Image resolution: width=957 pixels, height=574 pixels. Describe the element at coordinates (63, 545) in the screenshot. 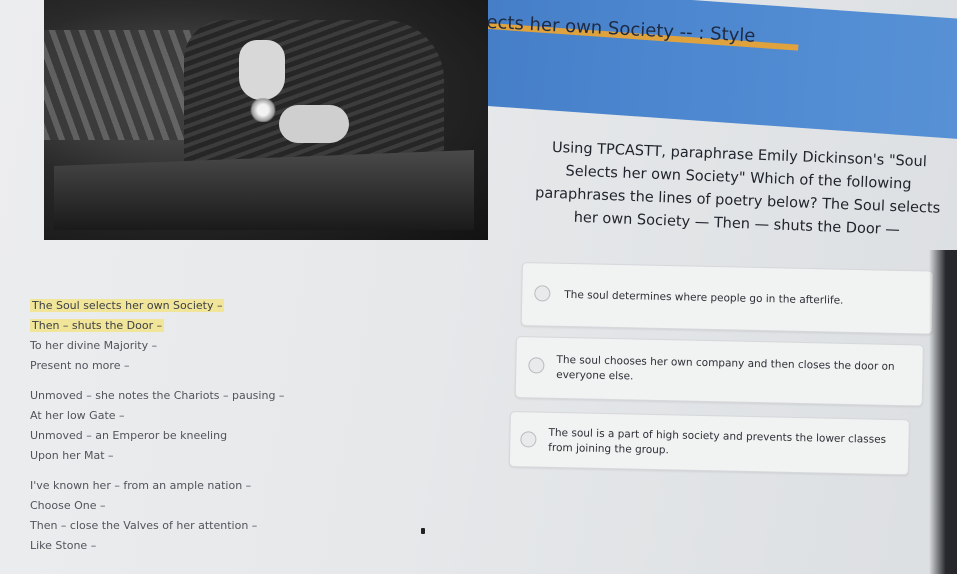

I see `poem-line: Like Stone –` at that location.